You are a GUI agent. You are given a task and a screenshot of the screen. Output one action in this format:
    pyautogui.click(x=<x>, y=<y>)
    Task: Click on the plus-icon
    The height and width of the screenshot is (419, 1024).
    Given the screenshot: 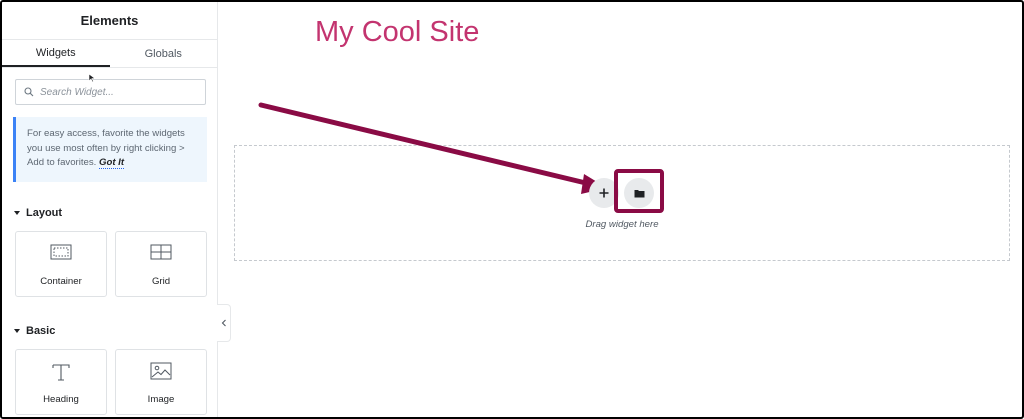 What is the action you would take?
    pyautogui.click(x=604, y=193)
    